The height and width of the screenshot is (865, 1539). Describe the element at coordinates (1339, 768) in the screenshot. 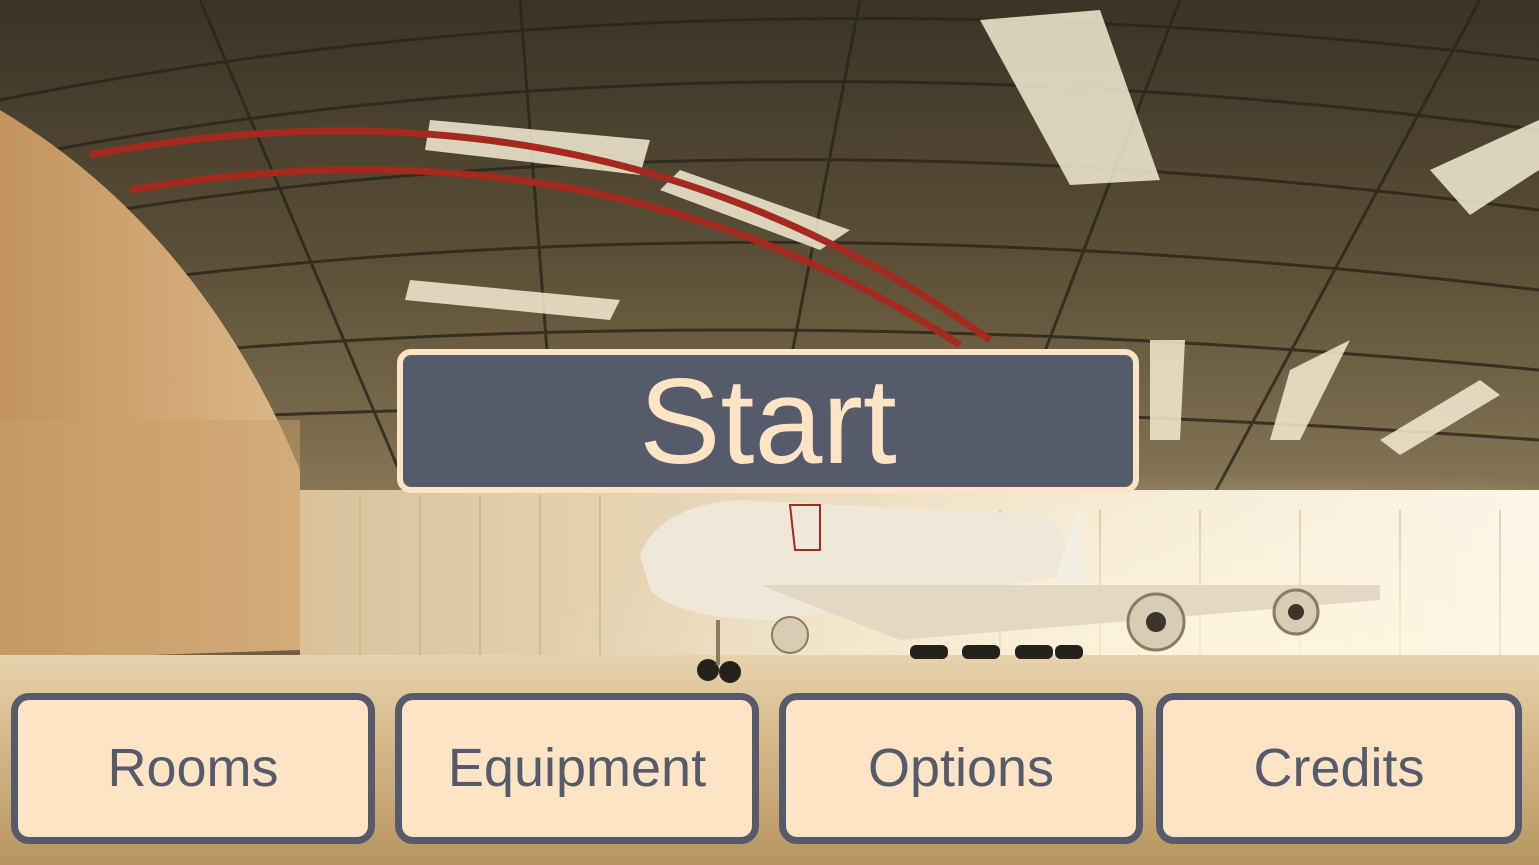

I see `credits-button: Credits` at that location.